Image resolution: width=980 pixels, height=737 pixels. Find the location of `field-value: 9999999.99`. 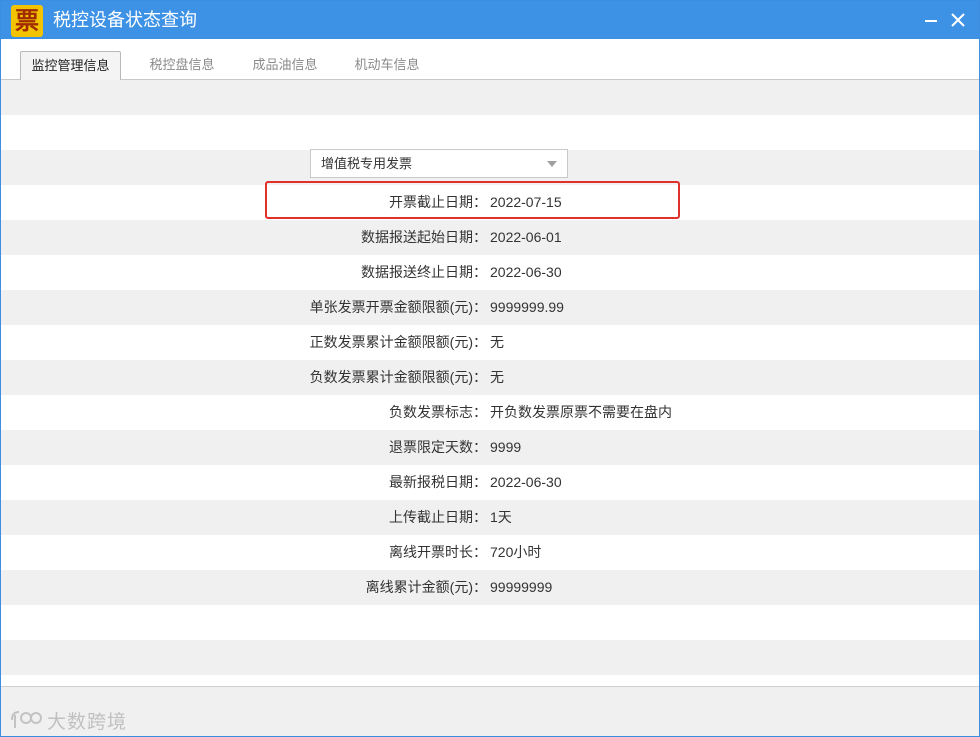

field-value: 9999999.99 is located at coordinates (527, 307).